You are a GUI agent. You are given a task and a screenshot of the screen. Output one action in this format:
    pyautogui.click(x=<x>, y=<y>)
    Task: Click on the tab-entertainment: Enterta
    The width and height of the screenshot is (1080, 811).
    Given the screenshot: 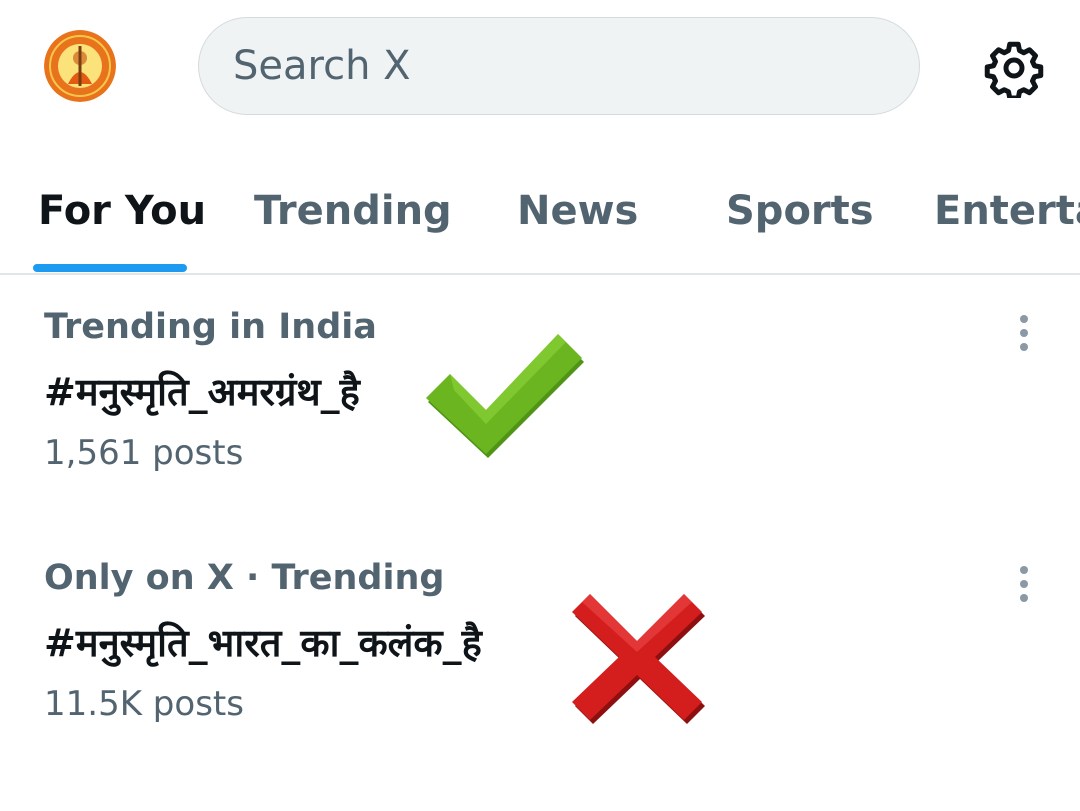 What is the action you would take?
    pyautogui.click(x=1007, y=211)
    